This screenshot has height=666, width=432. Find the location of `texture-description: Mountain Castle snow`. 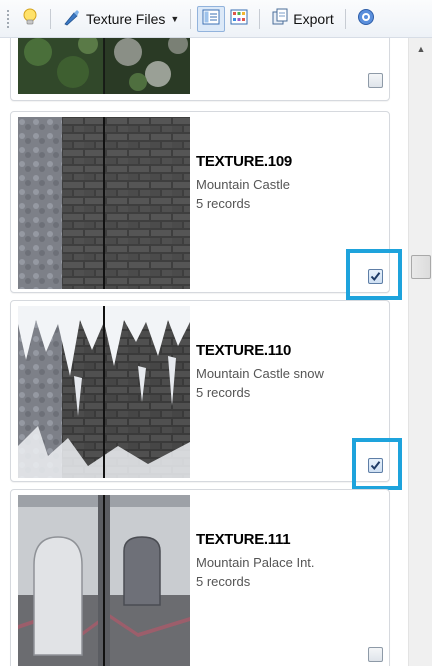

texture-description: Mountain Castle snow is located at coordinates (260, 373).